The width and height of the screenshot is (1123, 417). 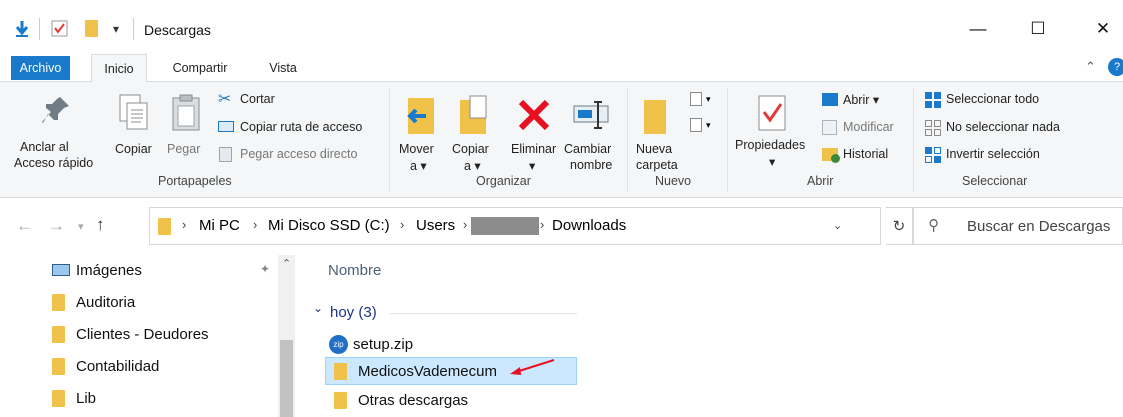 I want to click on download-arrow-icon, so click(x=22, y=29).